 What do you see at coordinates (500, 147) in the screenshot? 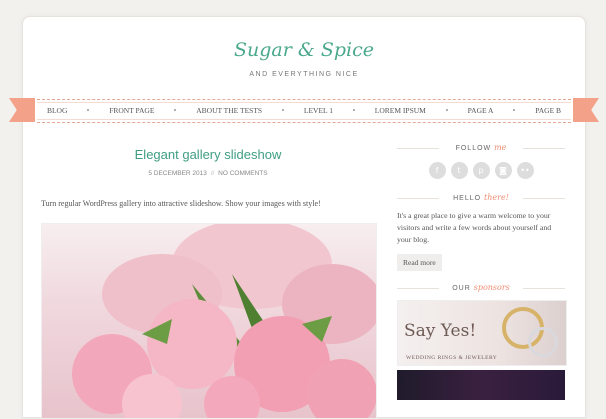
I see `follow-heading-accent: me` at bounding box center [500, 147].